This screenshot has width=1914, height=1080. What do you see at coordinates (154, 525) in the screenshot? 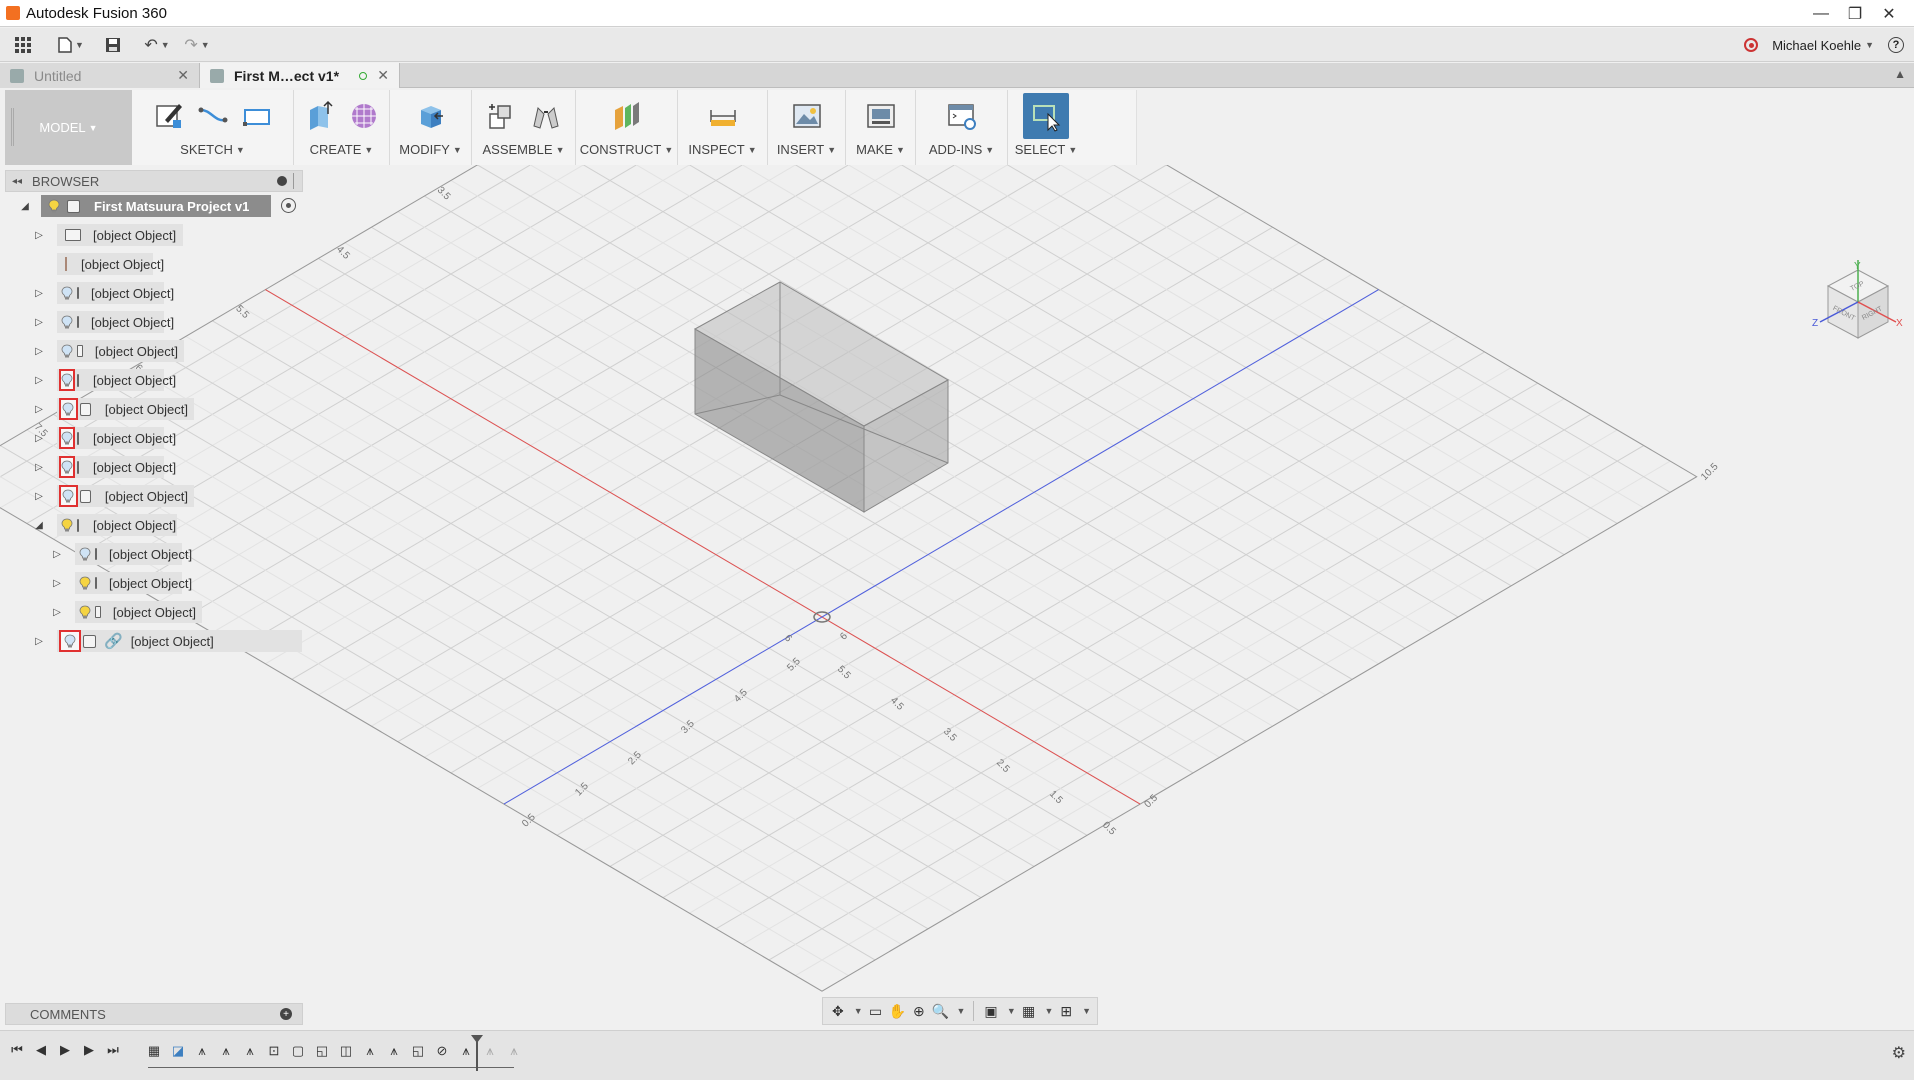
I see `tree-row: ◢ [object Object]` at bounding box center [154, 525].